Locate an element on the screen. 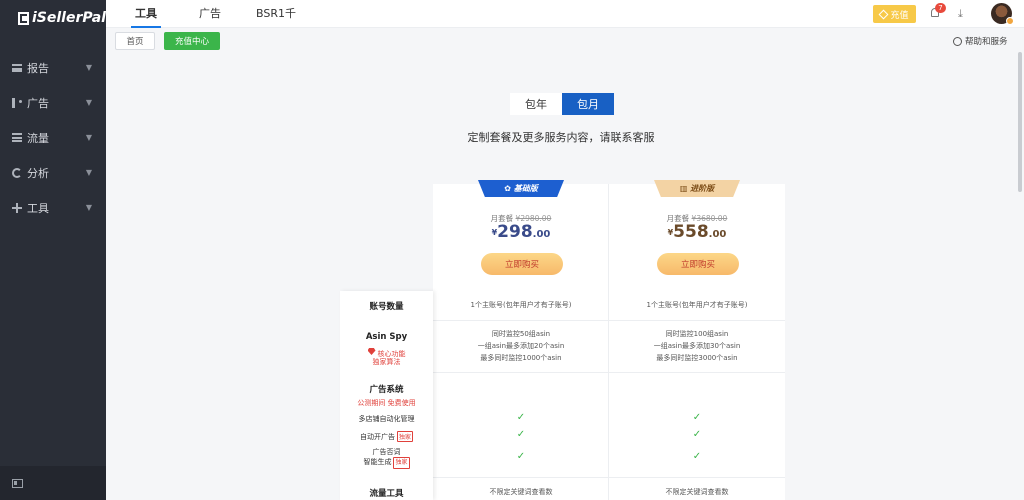  sidebar-item-analysis: 分析 ▼ is located at coordinates (53, 172).